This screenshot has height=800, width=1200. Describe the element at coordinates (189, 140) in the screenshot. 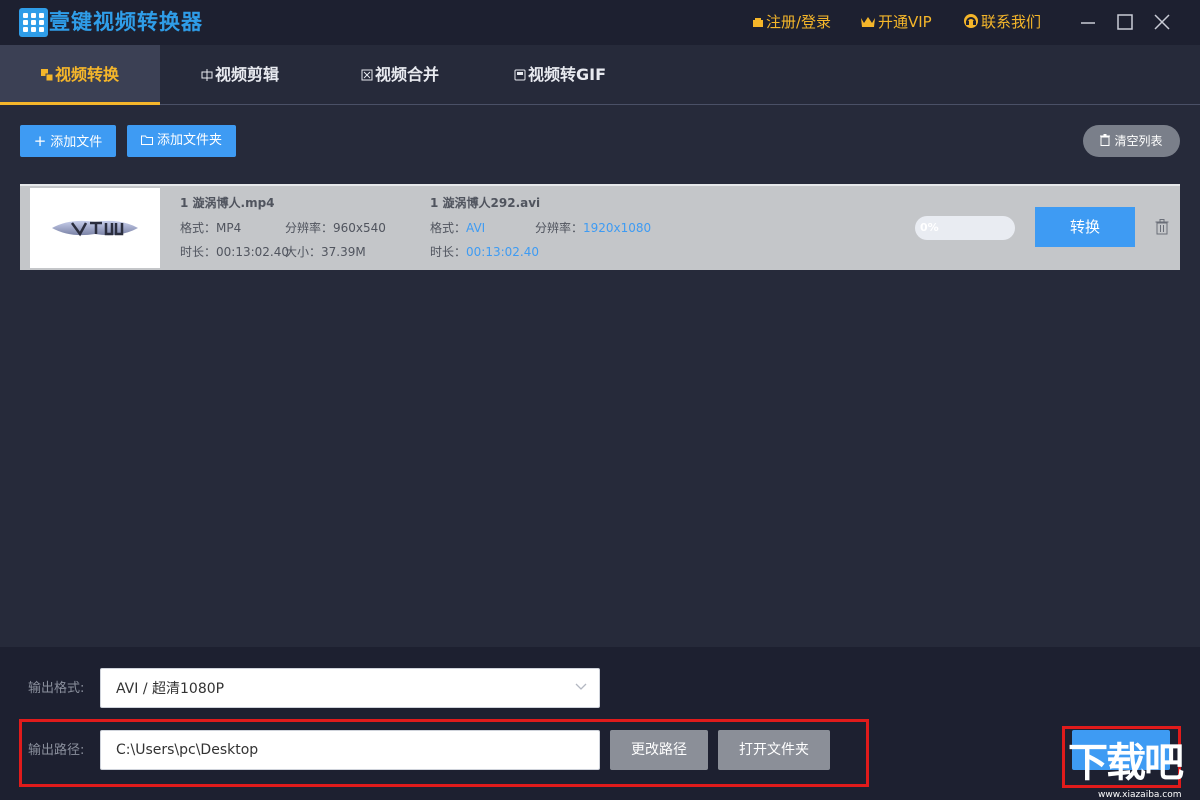

I see `add-folder-label: 添加文件夹` at that location.